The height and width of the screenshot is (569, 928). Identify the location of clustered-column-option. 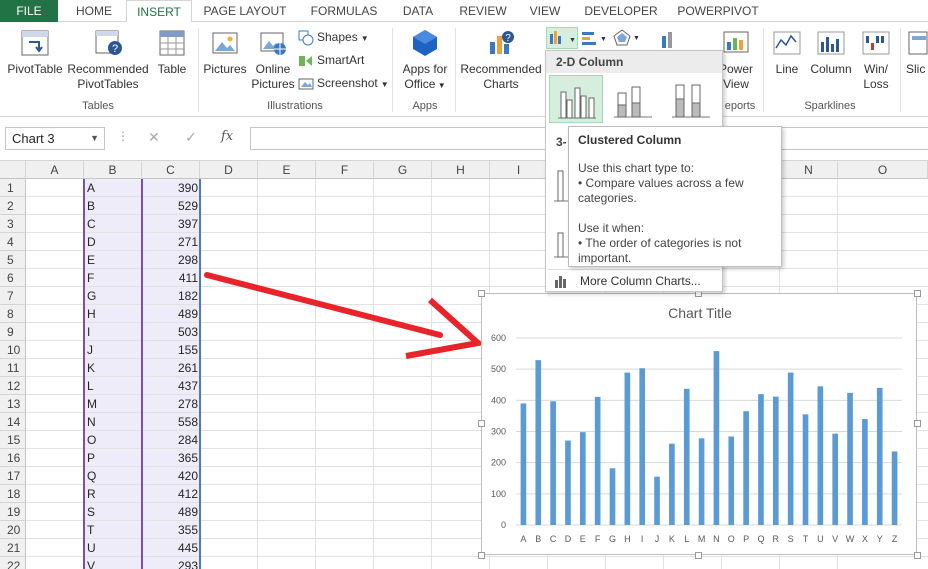
(576, 99).